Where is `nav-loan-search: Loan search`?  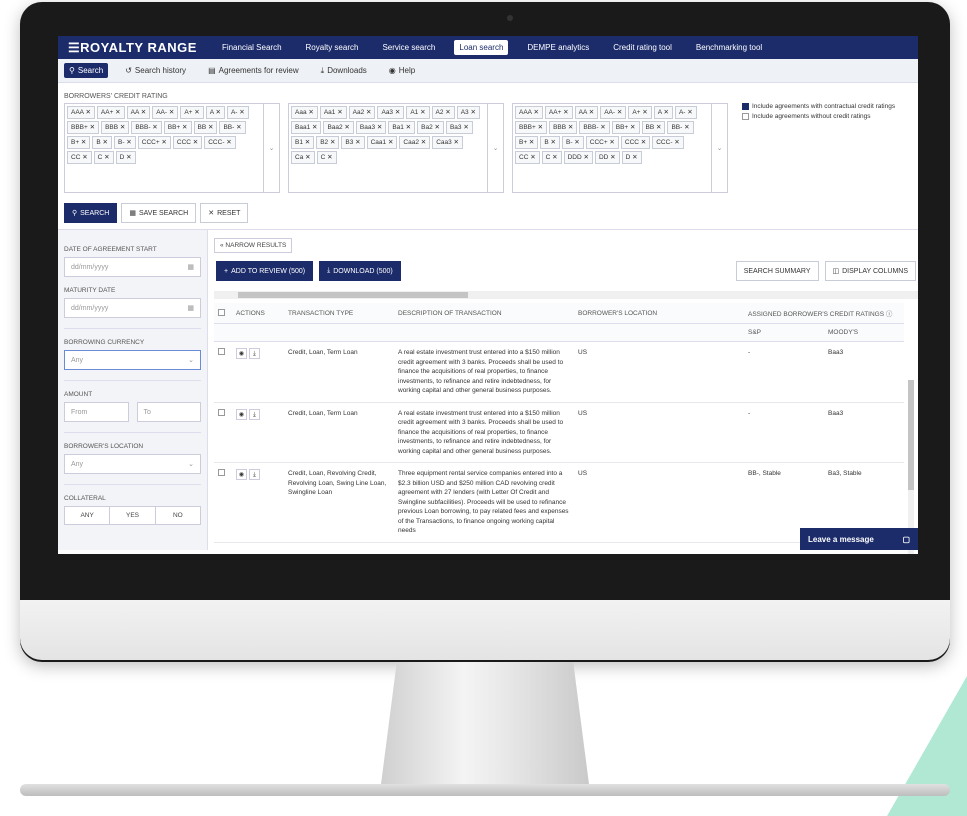
nav-loan-search: Loan search is located at coordinates (481, 47).